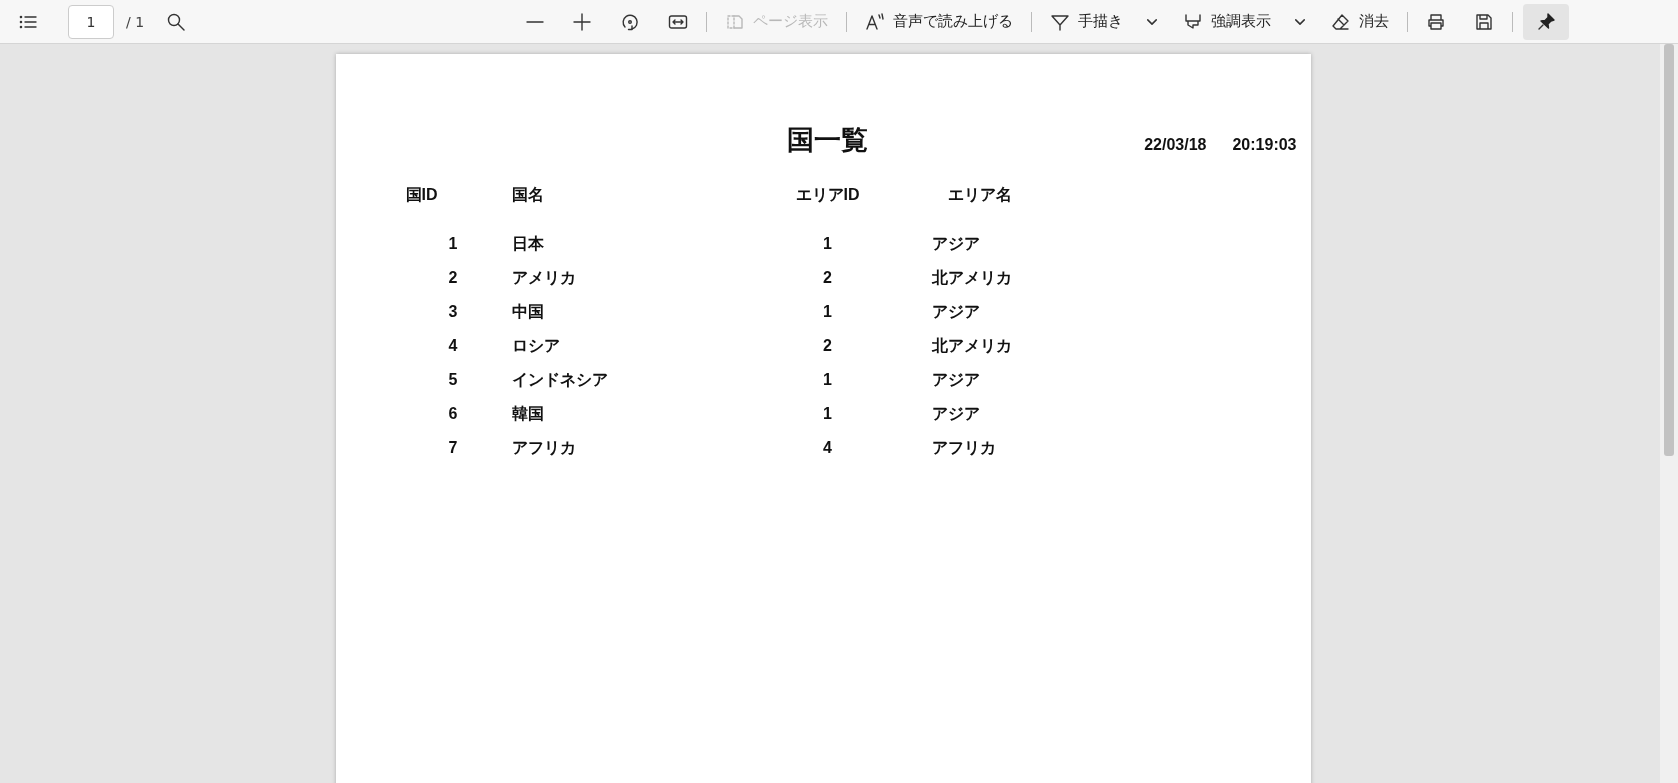 This screenshot has width=1678, height=783. What do you see at coordinates (527, 414) in the screenshot?
I see `table-cell-text: 韓国` at bounding box center [527, 414].